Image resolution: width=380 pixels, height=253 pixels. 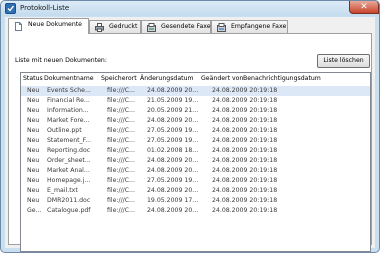 What do you see at coordinates (69, 150) in the screenshot?
I see `document-name-cell: Reporting.doc` at bounding box center [69, 150].